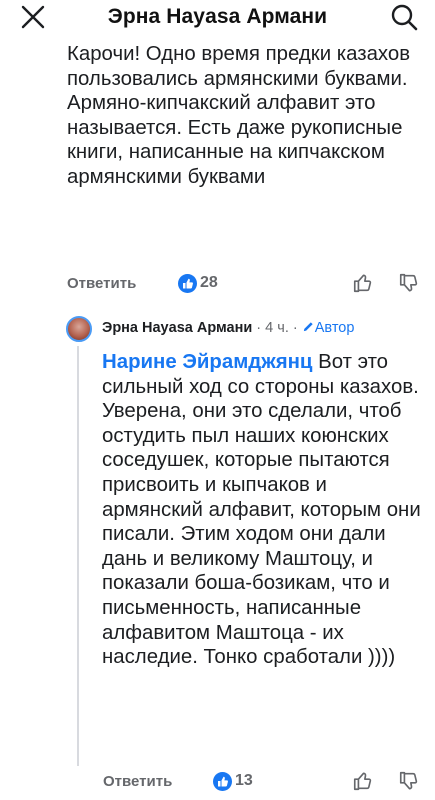  What do you see at coordinates (308, 327) in the screenshot?
I see `pencil-icon` at bounding box center [308, 327].